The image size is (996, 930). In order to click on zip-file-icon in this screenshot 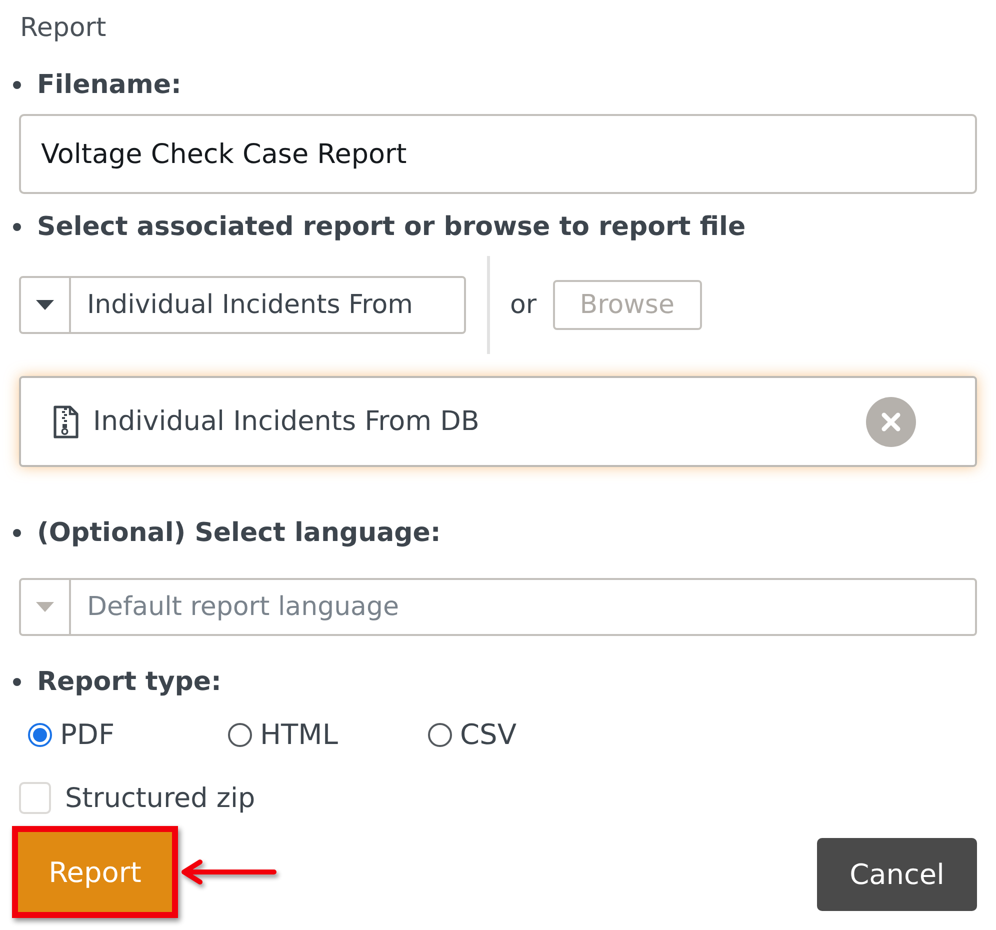, I will do `click(66, 421)`.